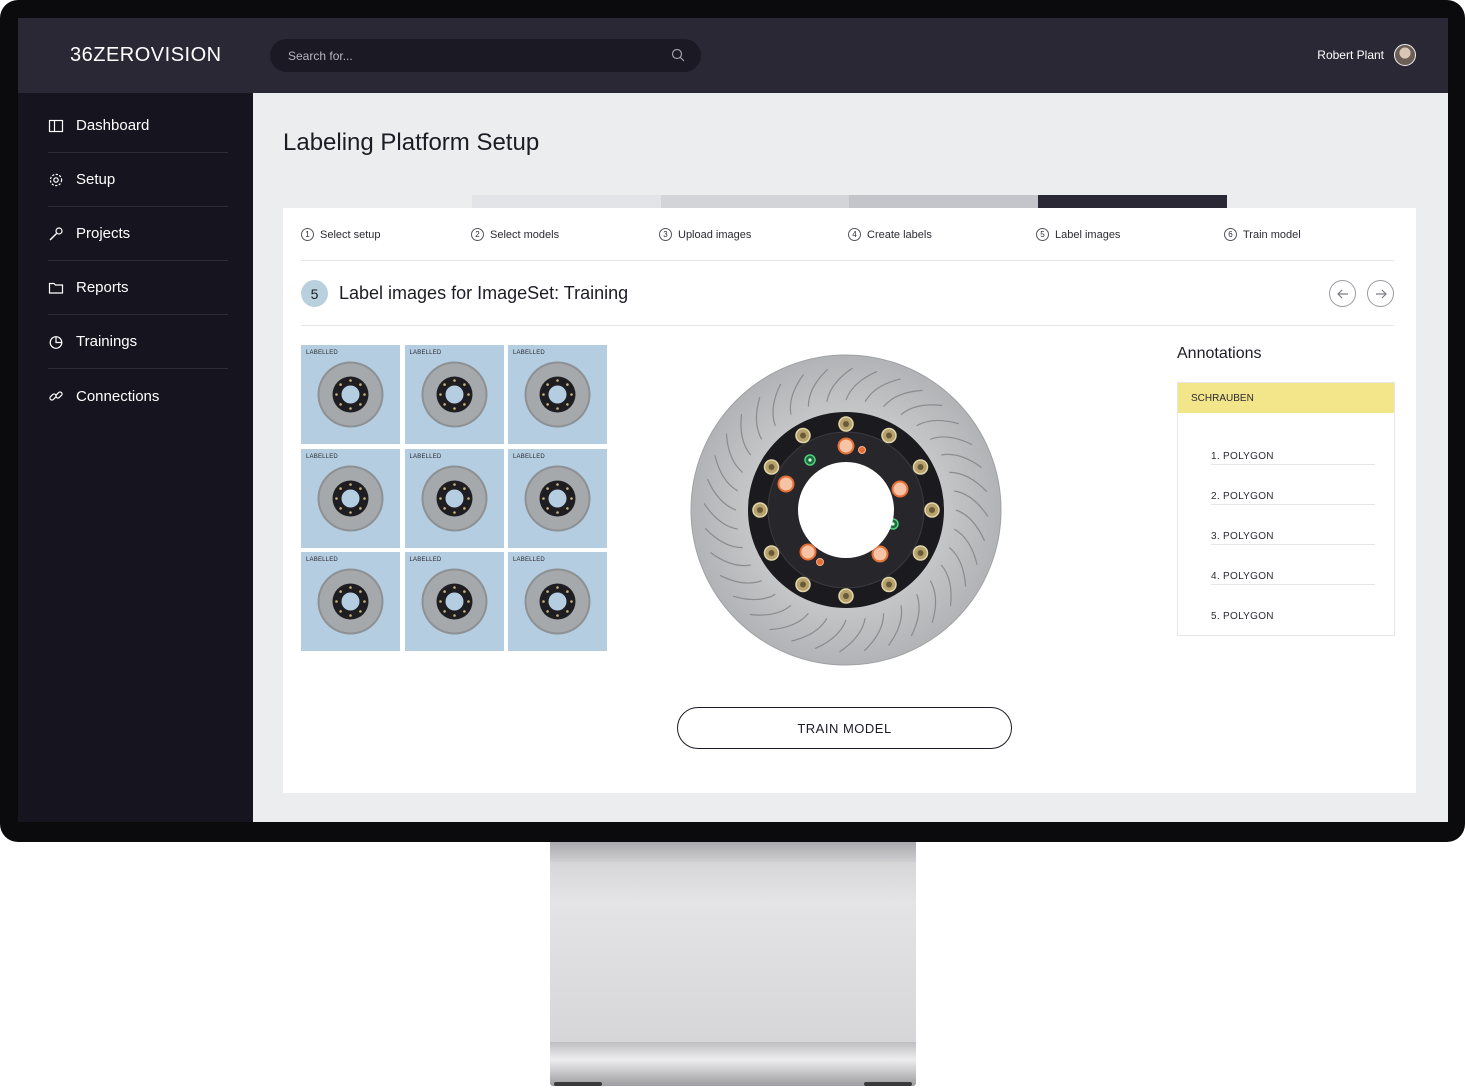 The image size is (1465, 1088). Describe the element at coordinates (146, 55) in the screenshot. I see `brand-logo: 36ZEROVISION` at that location.